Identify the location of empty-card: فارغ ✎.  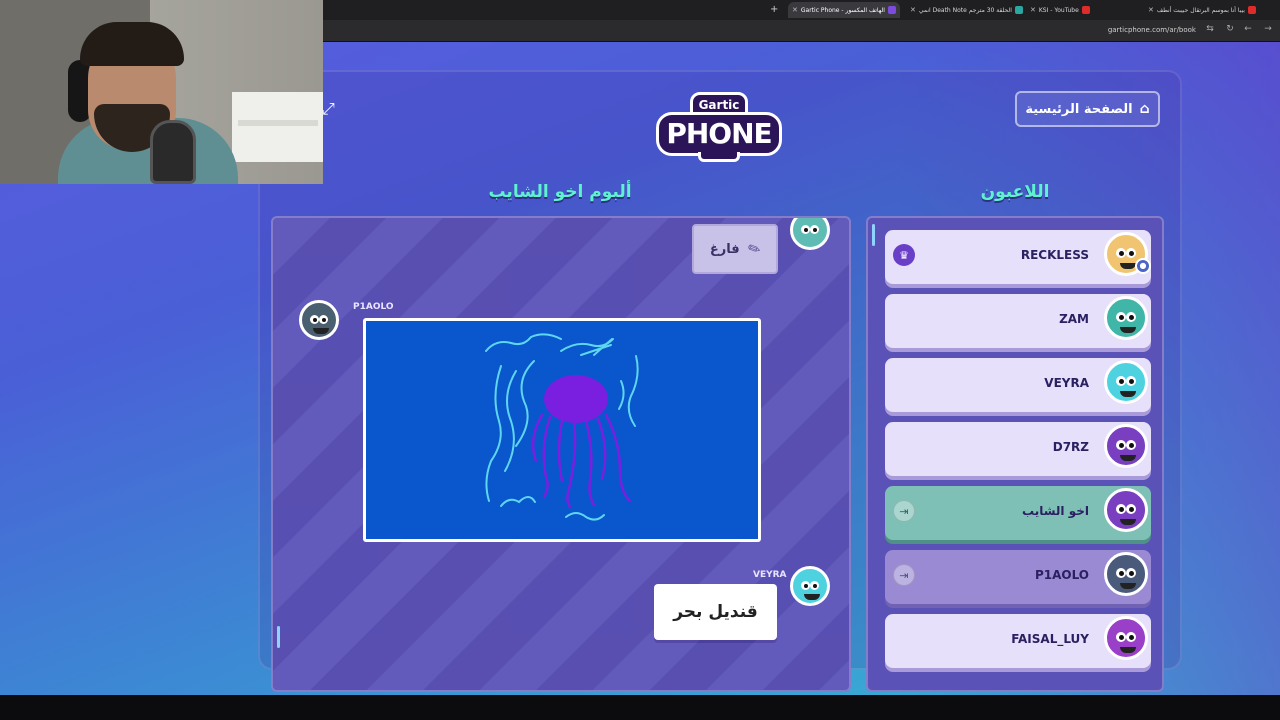
(735, 249).